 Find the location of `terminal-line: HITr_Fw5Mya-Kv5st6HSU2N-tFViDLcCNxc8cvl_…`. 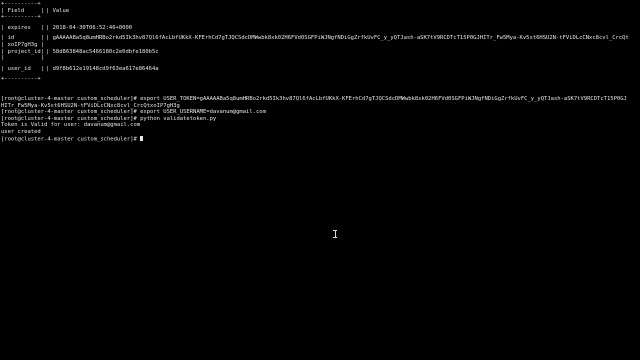

terminal-line: HITr_Fw5Mya-Kv5st6HSU2N-tFViDLcCNxc8cvl_… is located at coordinates (90, 105).